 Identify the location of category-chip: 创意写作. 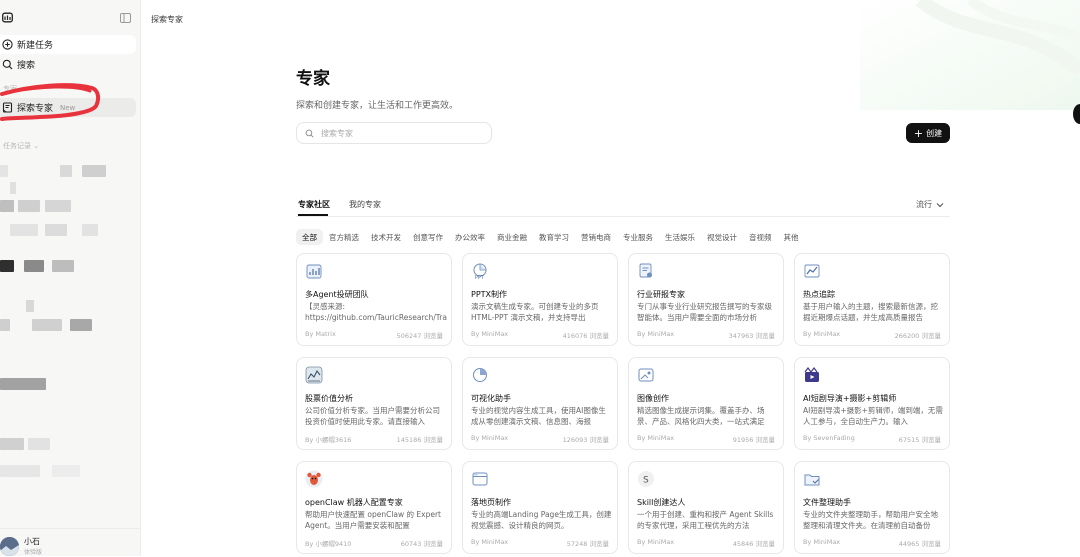
(428, 237).